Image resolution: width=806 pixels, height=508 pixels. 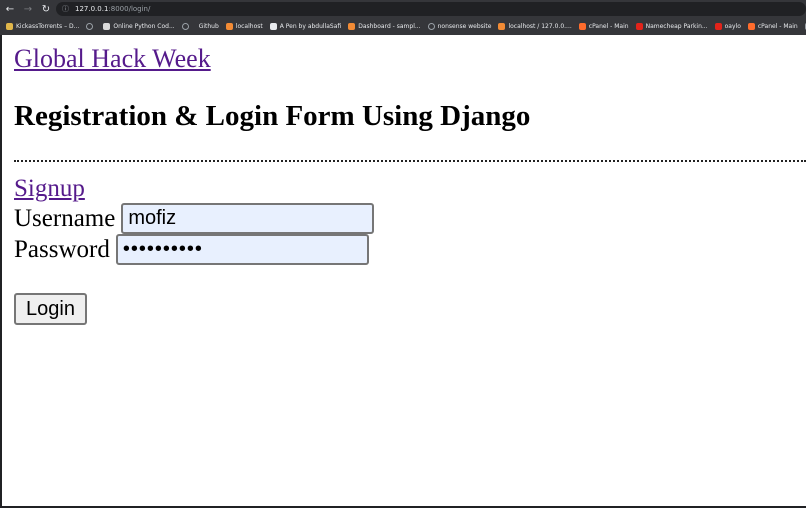 I want to click on username-label: Username, so click(x=65, y=218).